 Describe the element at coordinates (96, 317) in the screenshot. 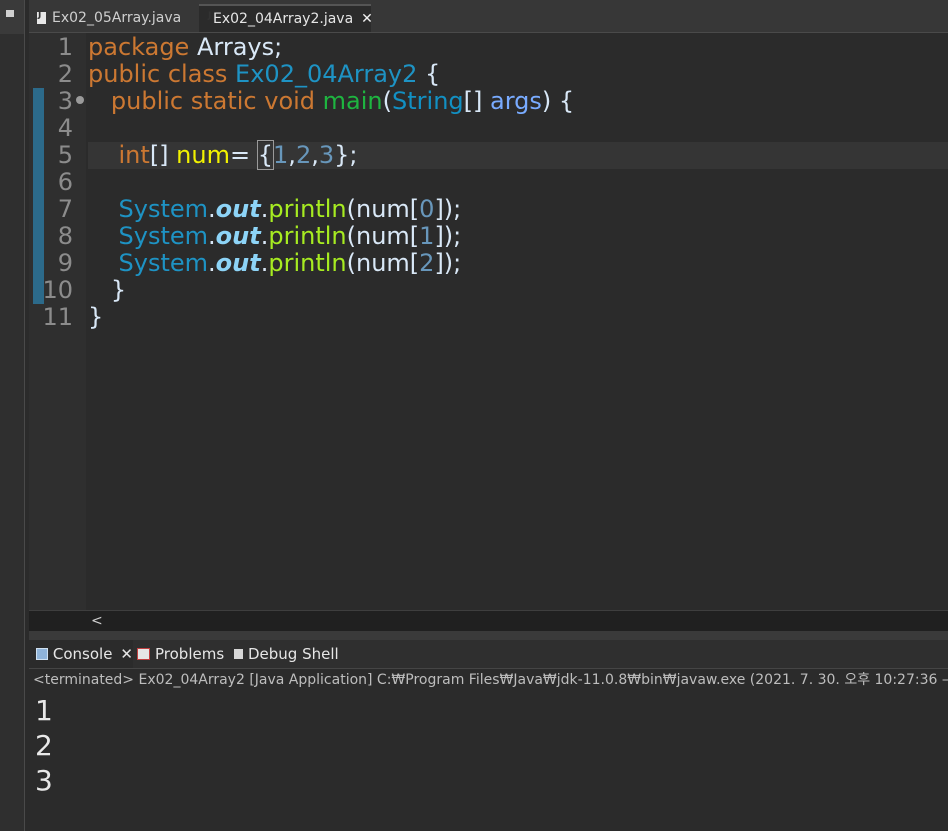

I see `code-line-11: }` at that location.